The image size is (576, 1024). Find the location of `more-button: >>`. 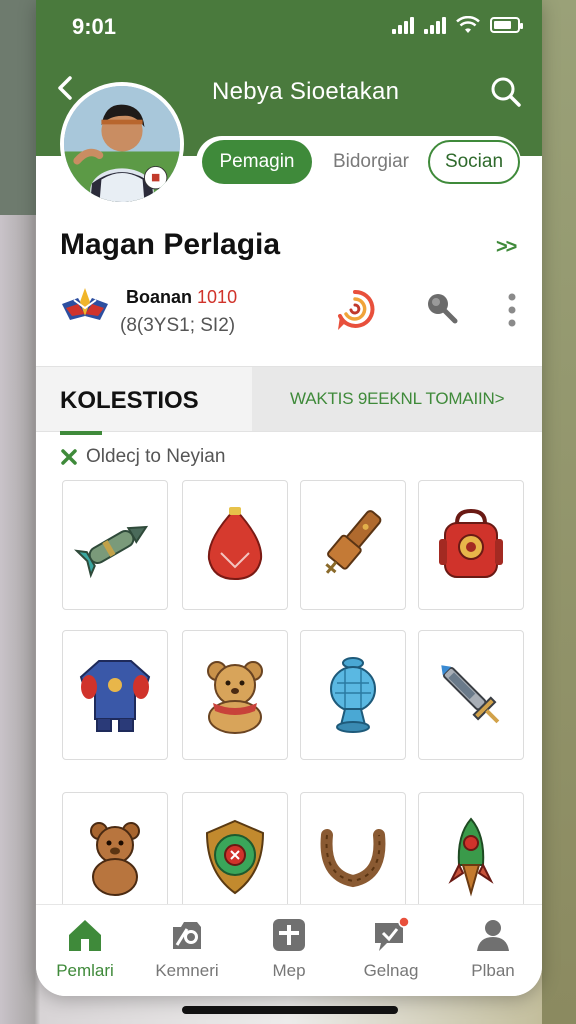

more-button: >> is located at coordinates (506, 247).